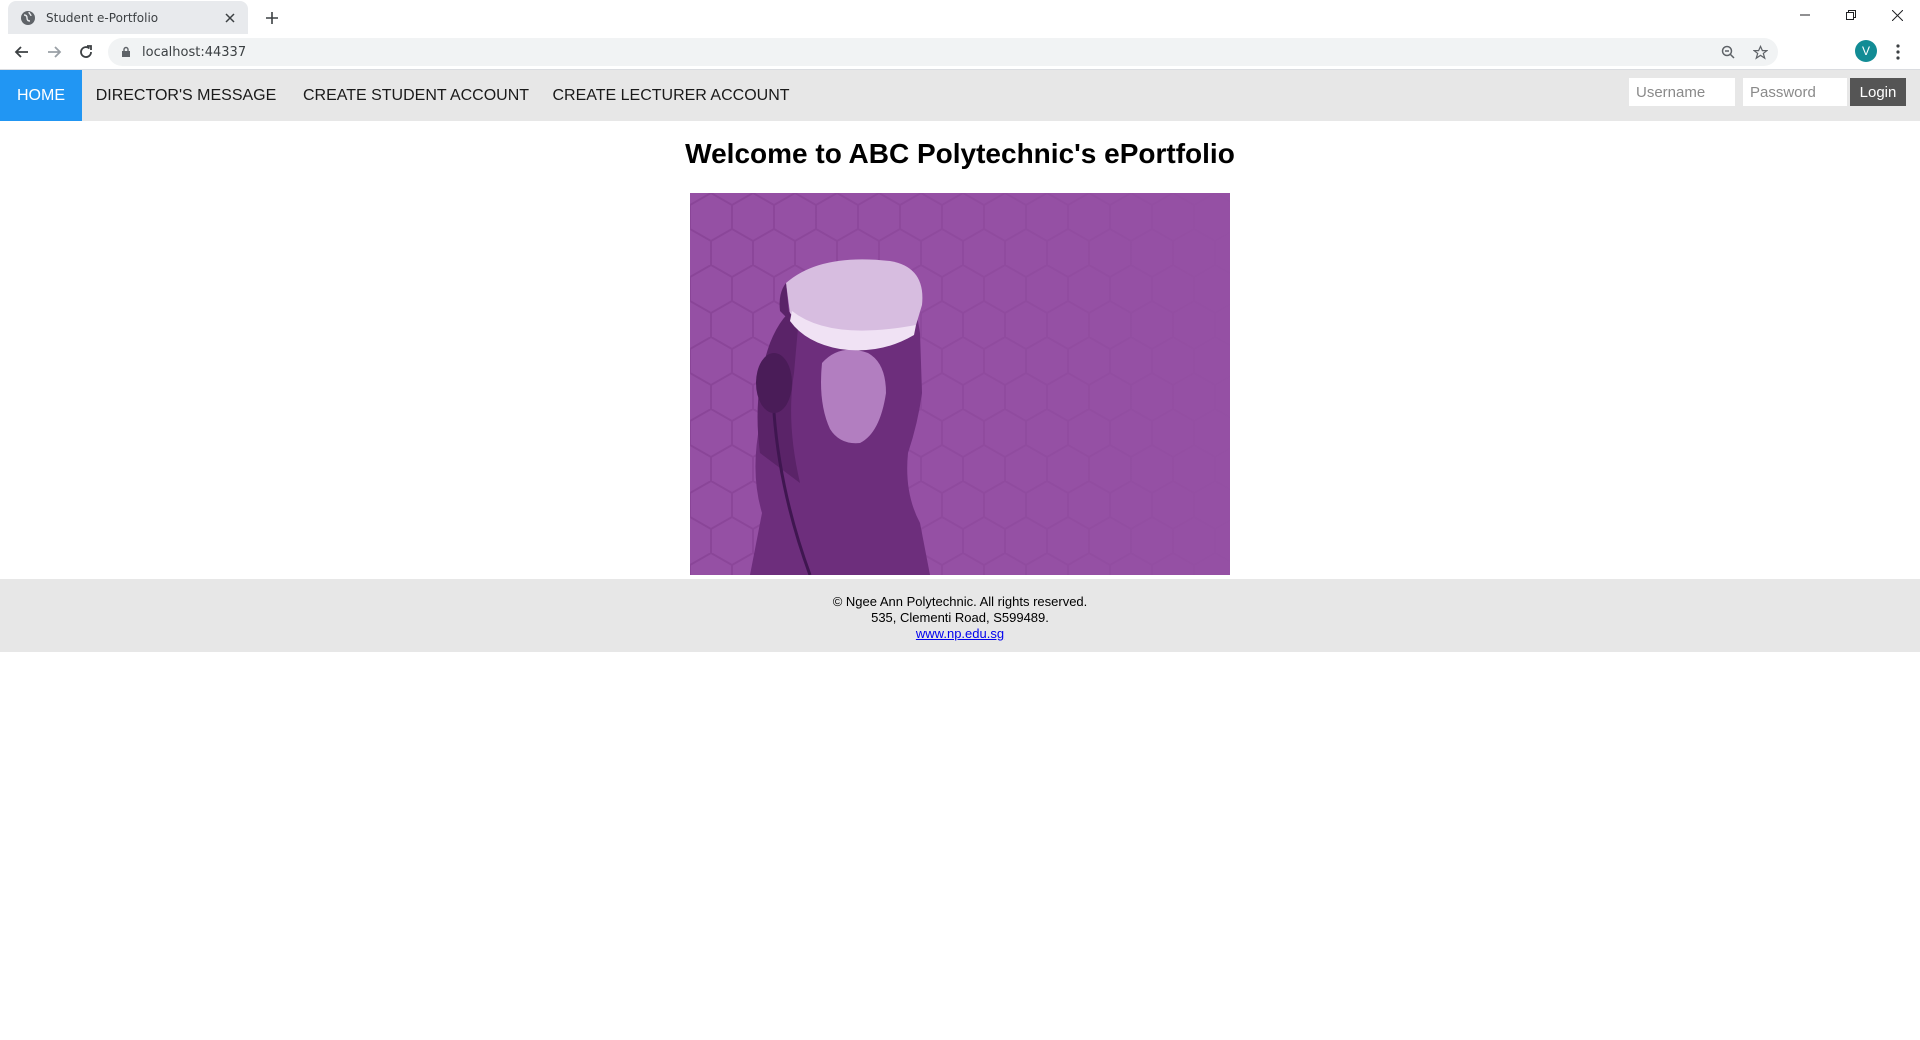 Image resolution: width=1920 pixels, height=1040 pixels. What do you see at coordinates (1897, 15) in the screenshot?
I see `window-close-icon` at bounding box center [1897, 15].